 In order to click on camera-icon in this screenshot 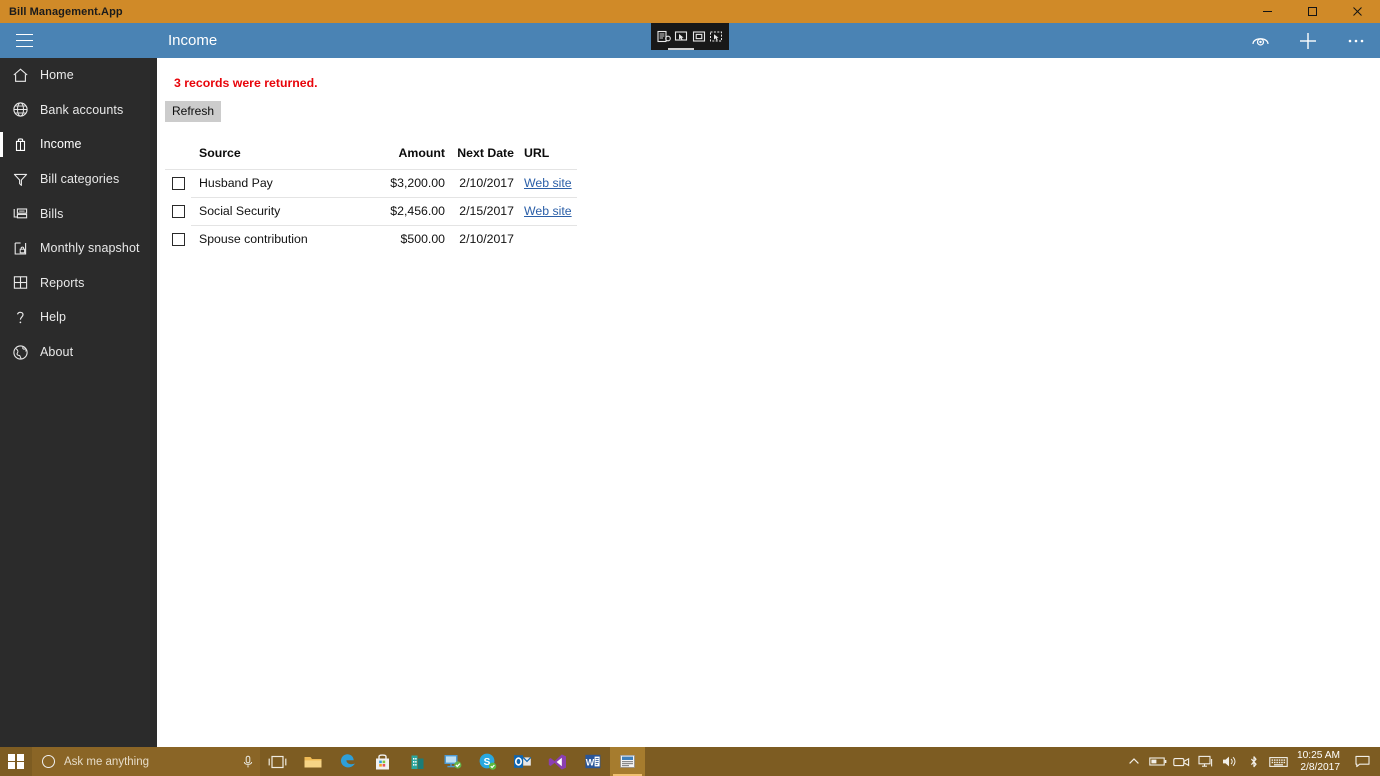, I will do `click(1182, 761)`.